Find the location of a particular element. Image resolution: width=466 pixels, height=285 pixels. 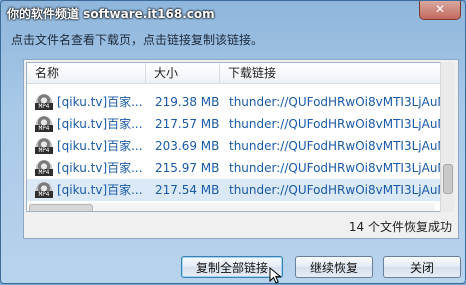

close-button: 关闭 is located at coordinates (422, 267).